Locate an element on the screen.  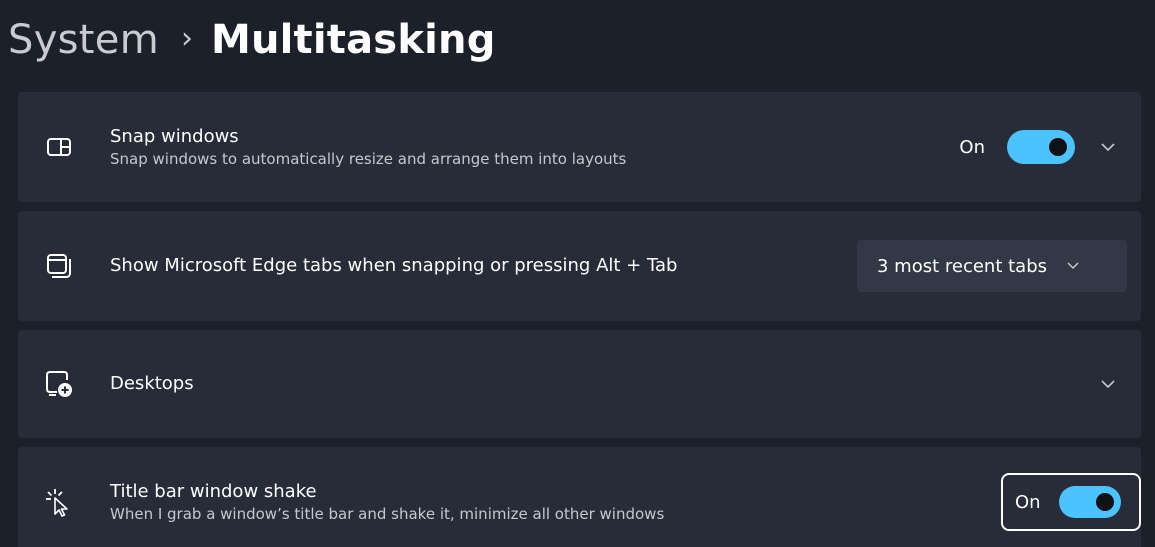
setting-controls: On is located at coordinates (1041, 147).